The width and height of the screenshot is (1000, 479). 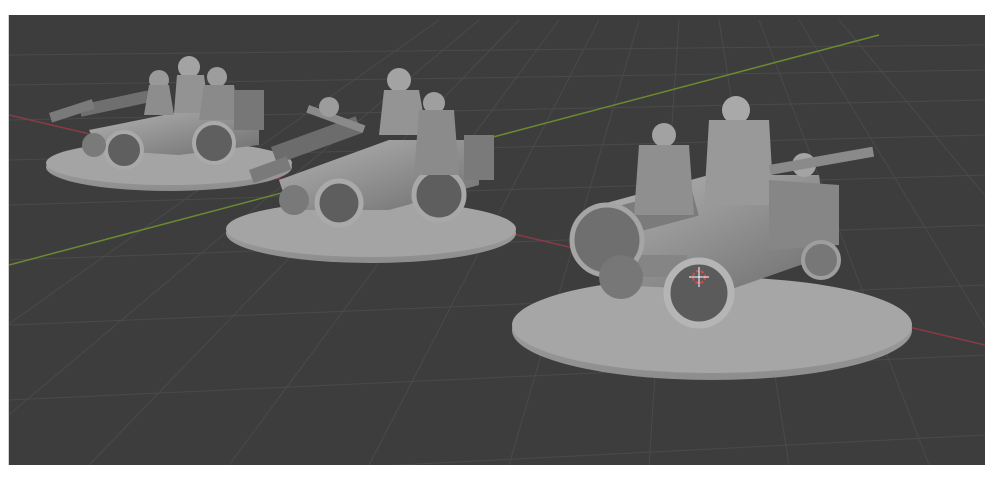 I want to click on artillery-crew-model-middle, so click(x=371, y=165).